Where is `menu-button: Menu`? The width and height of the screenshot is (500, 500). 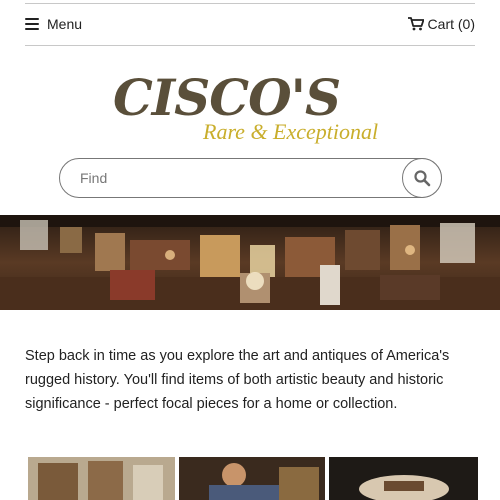
menu-button: Menu is located at coordinates (53, 24).